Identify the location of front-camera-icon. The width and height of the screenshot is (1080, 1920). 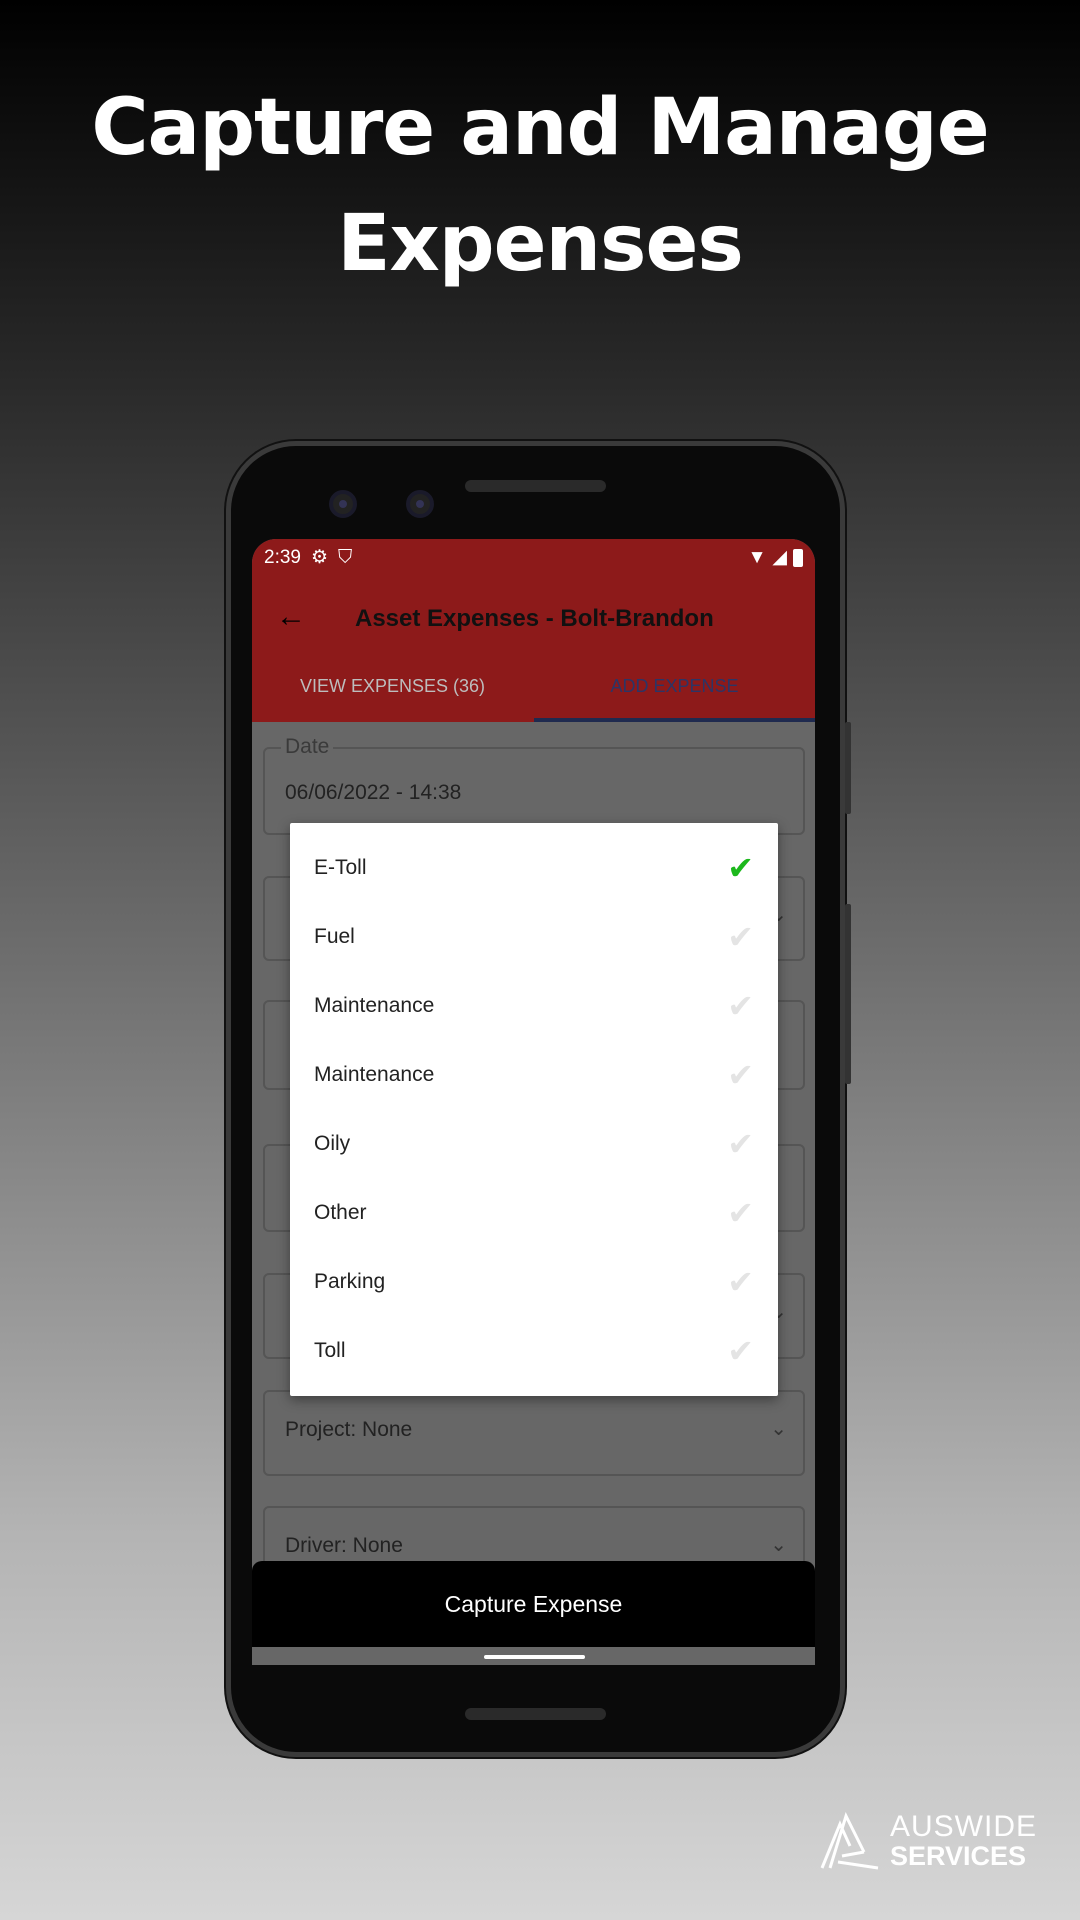
(343, 504).